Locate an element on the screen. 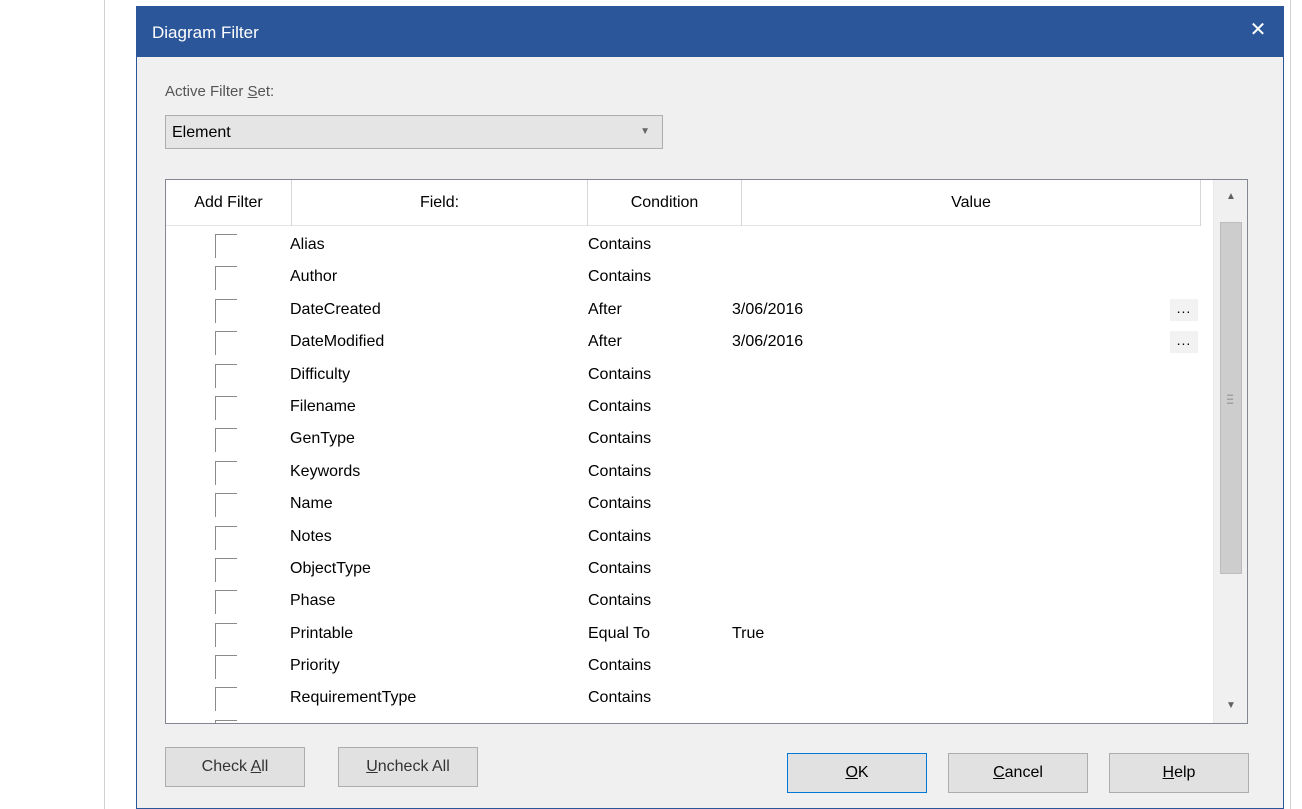 The height and width of the screenshot is (809, 1302). column-header-value: Value is located at coordinates (971, 203).